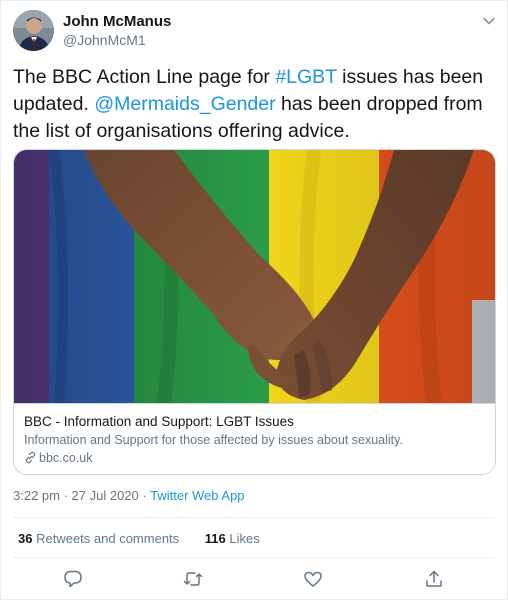  Describe the element at coordinates (104, 40) in the screenshot. I see `author-handle: @JohnMcM1` at that location.